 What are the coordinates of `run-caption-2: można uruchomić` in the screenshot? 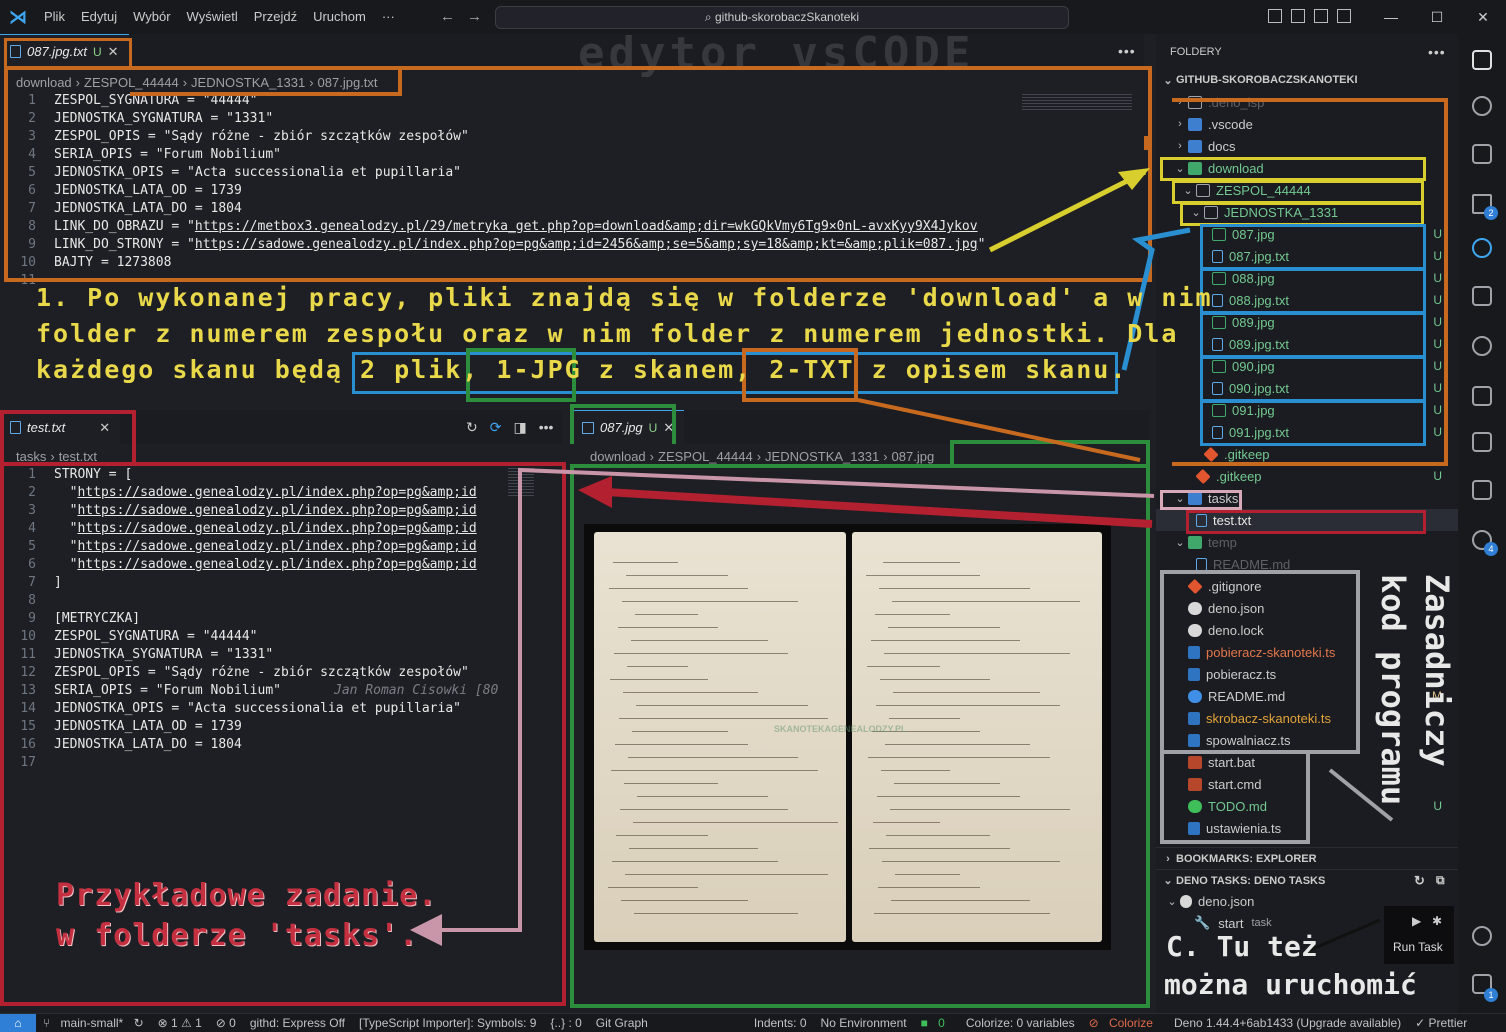 It's located at (1290, 984).